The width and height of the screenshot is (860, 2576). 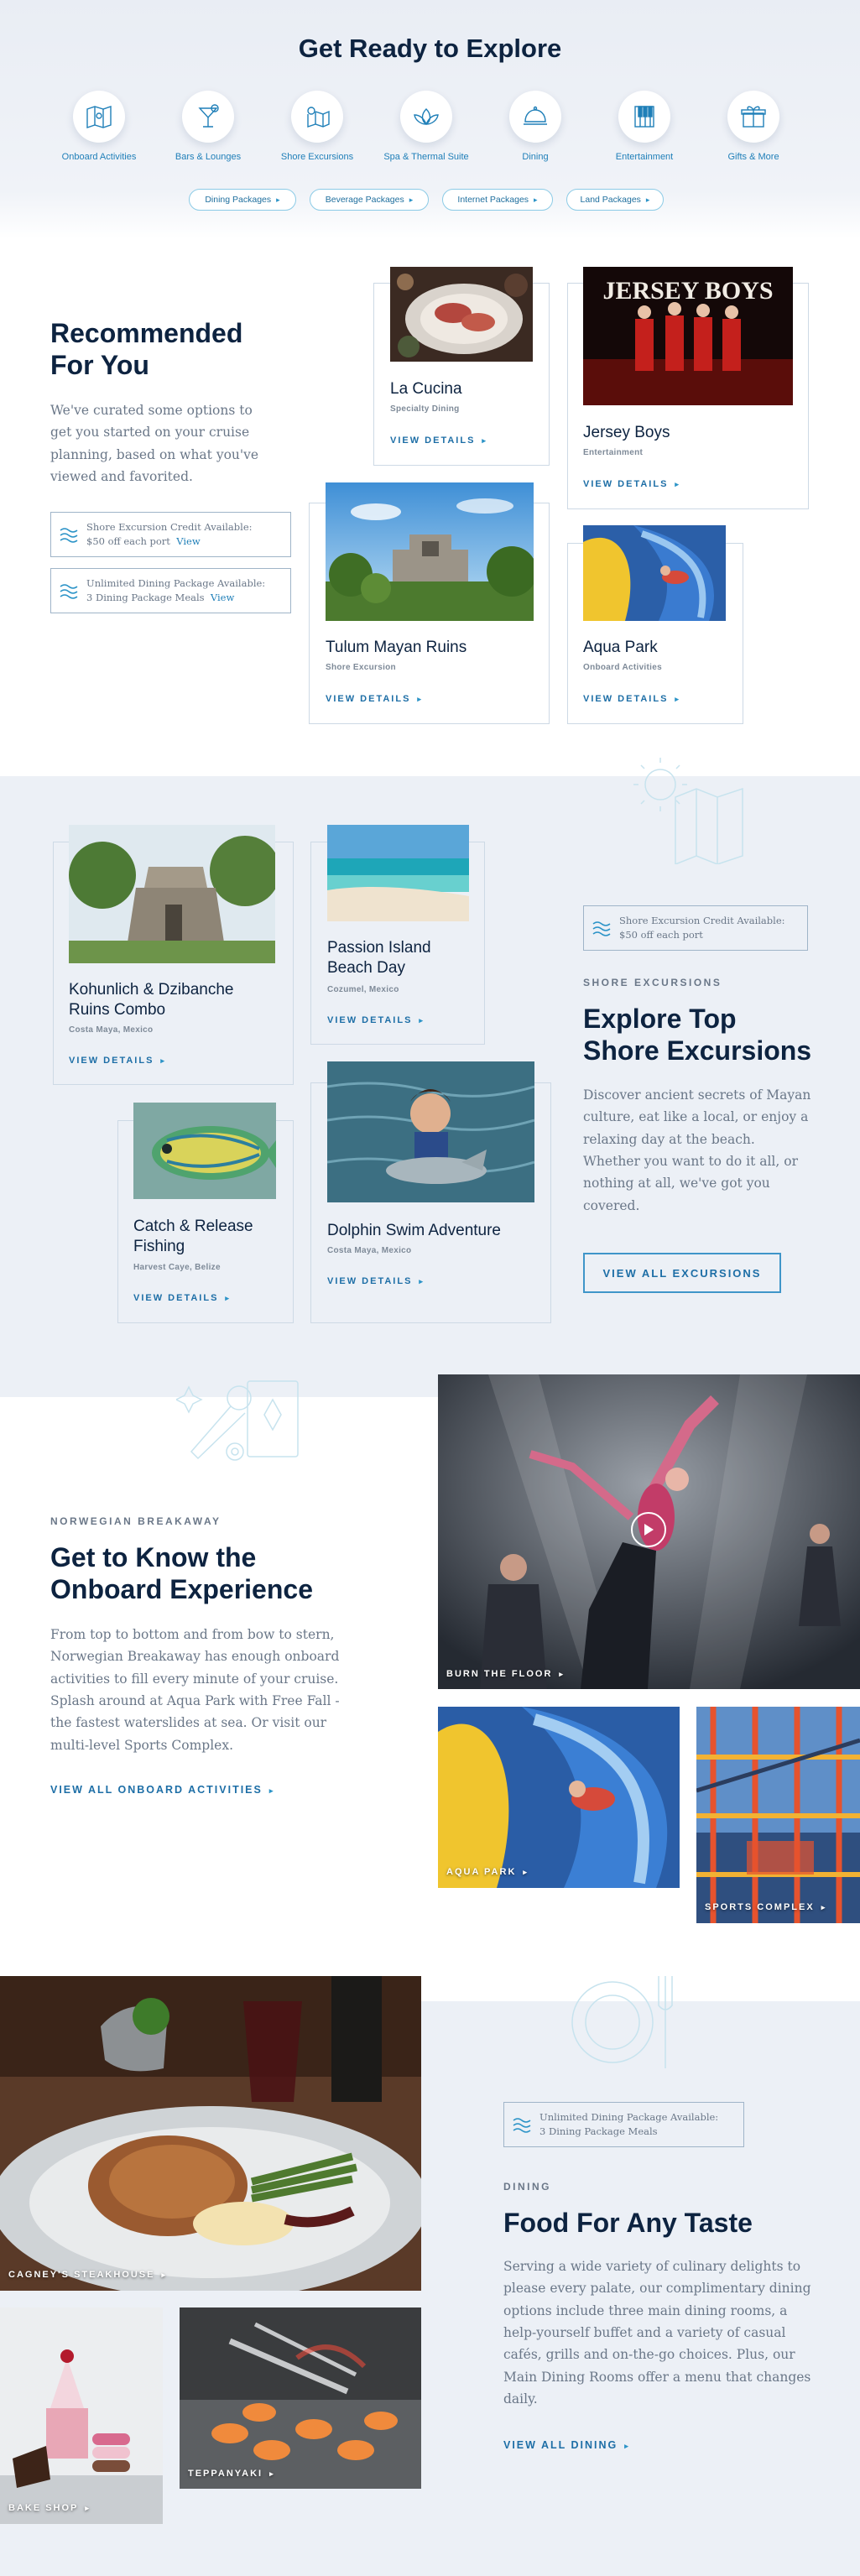 What do you see at coordinates (81, 2415) in the screenshot?
I see `bake-shop-tile` at bounding box center [81, 2415].